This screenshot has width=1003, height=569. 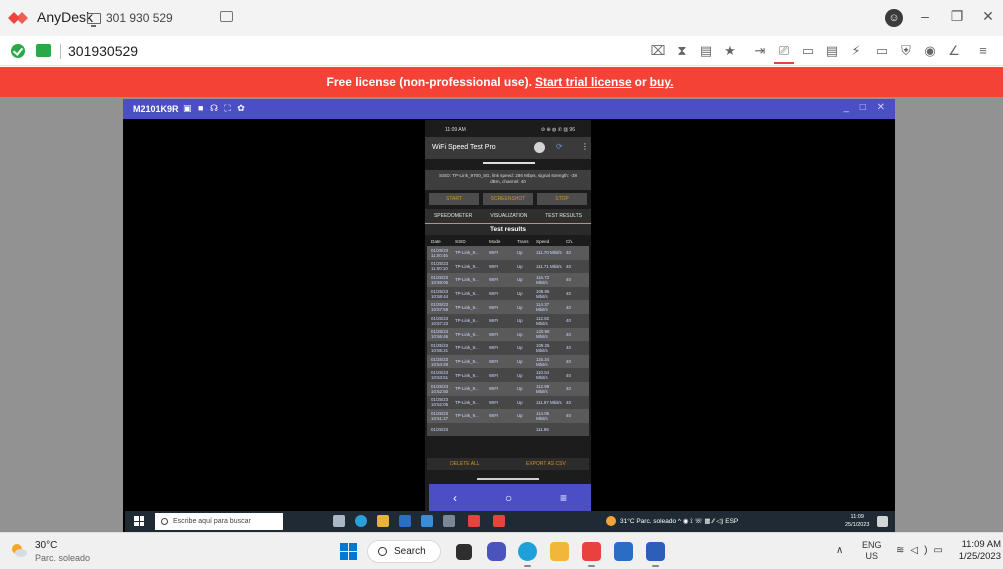 What do you see at coordinates (562, 199) in the screenshot?
I see `stop-button: STOP` at bounding box center [562, 199].